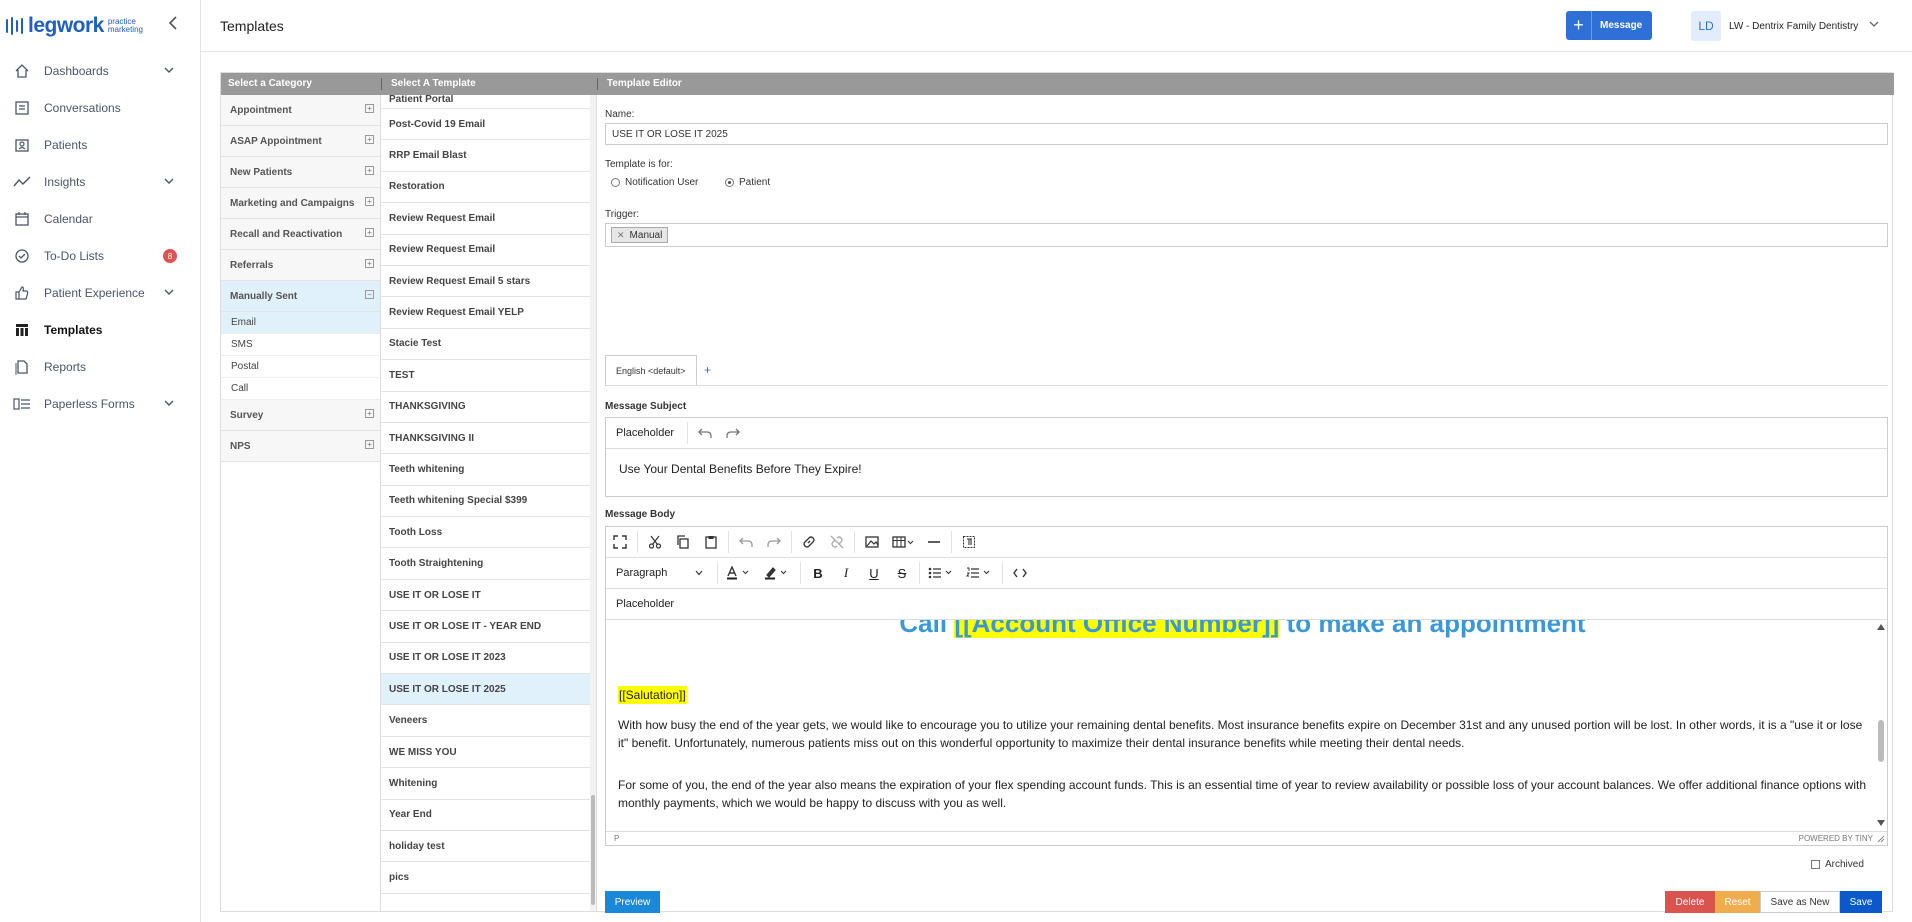 The height and width of the screenshot is (922, 1912). I want to click on template-item: Year End, so click(488, 815).